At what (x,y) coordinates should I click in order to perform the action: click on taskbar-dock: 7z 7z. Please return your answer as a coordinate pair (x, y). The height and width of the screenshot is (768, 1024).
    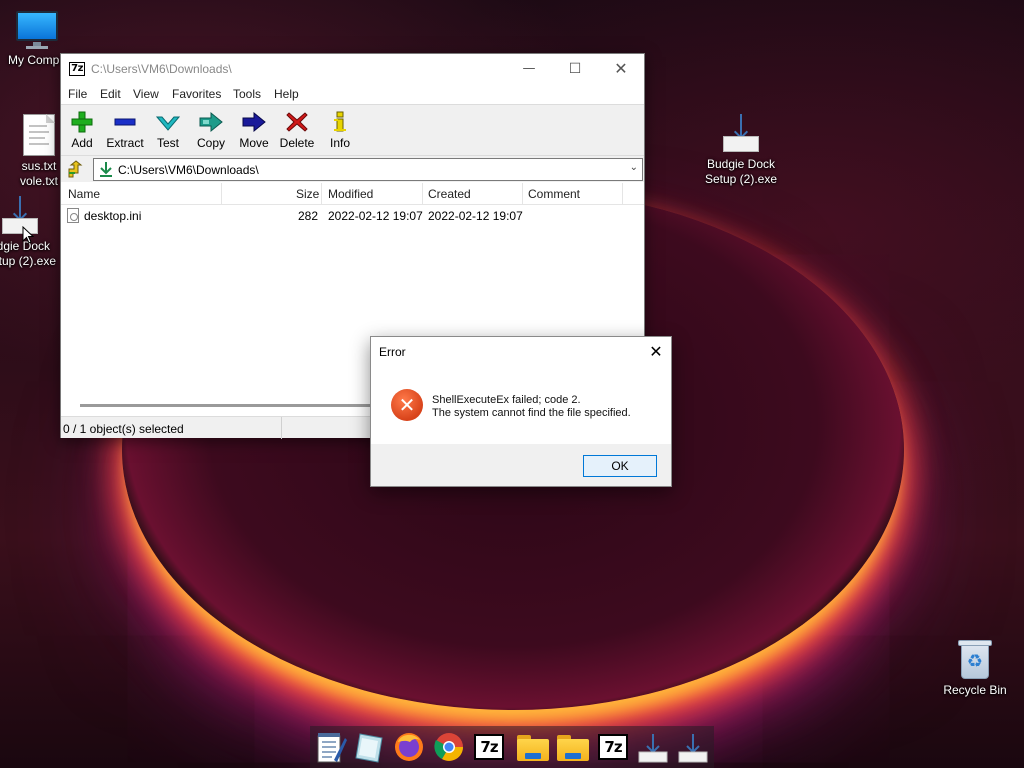
    Looking at the image, I should click on (512, 747).